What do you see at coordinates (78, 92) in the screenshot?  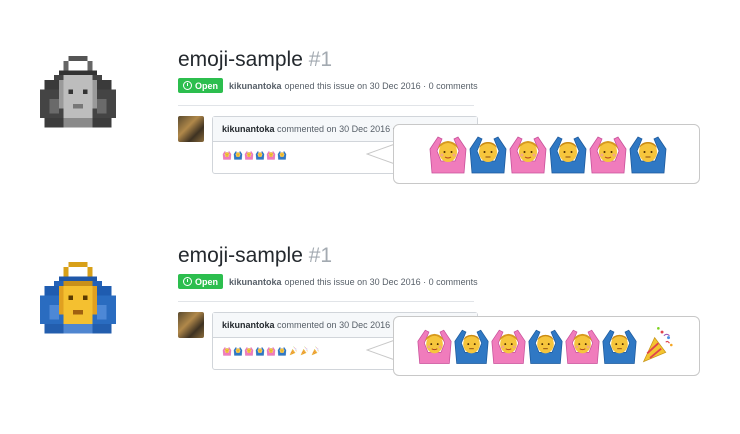 I see `grayscale-pixel-person-icon` at bounding box center [78, 92].